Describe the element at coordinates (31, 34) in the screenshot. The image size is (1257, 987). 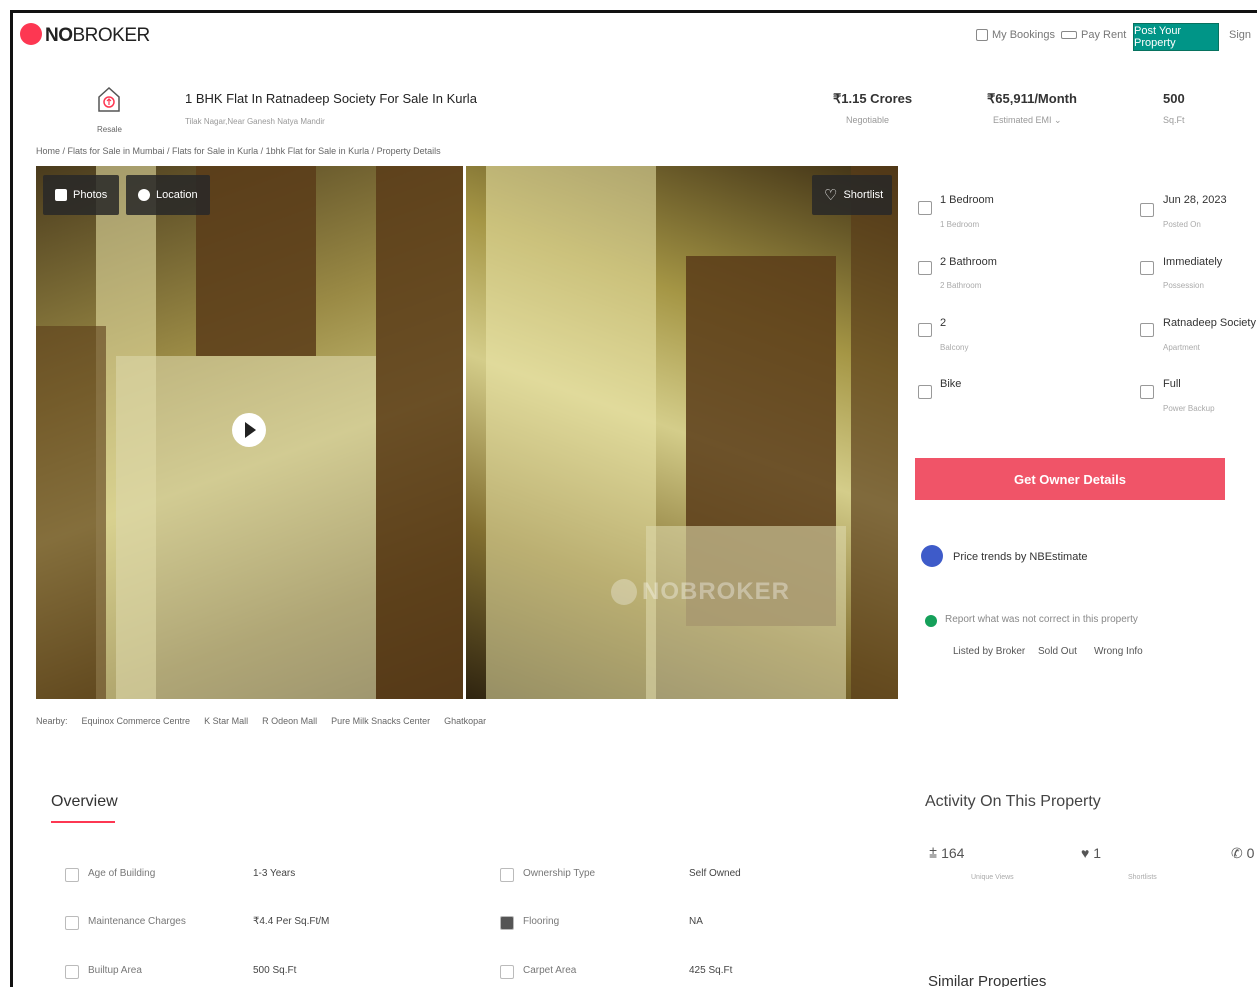
I see `logo-mark` at that location.